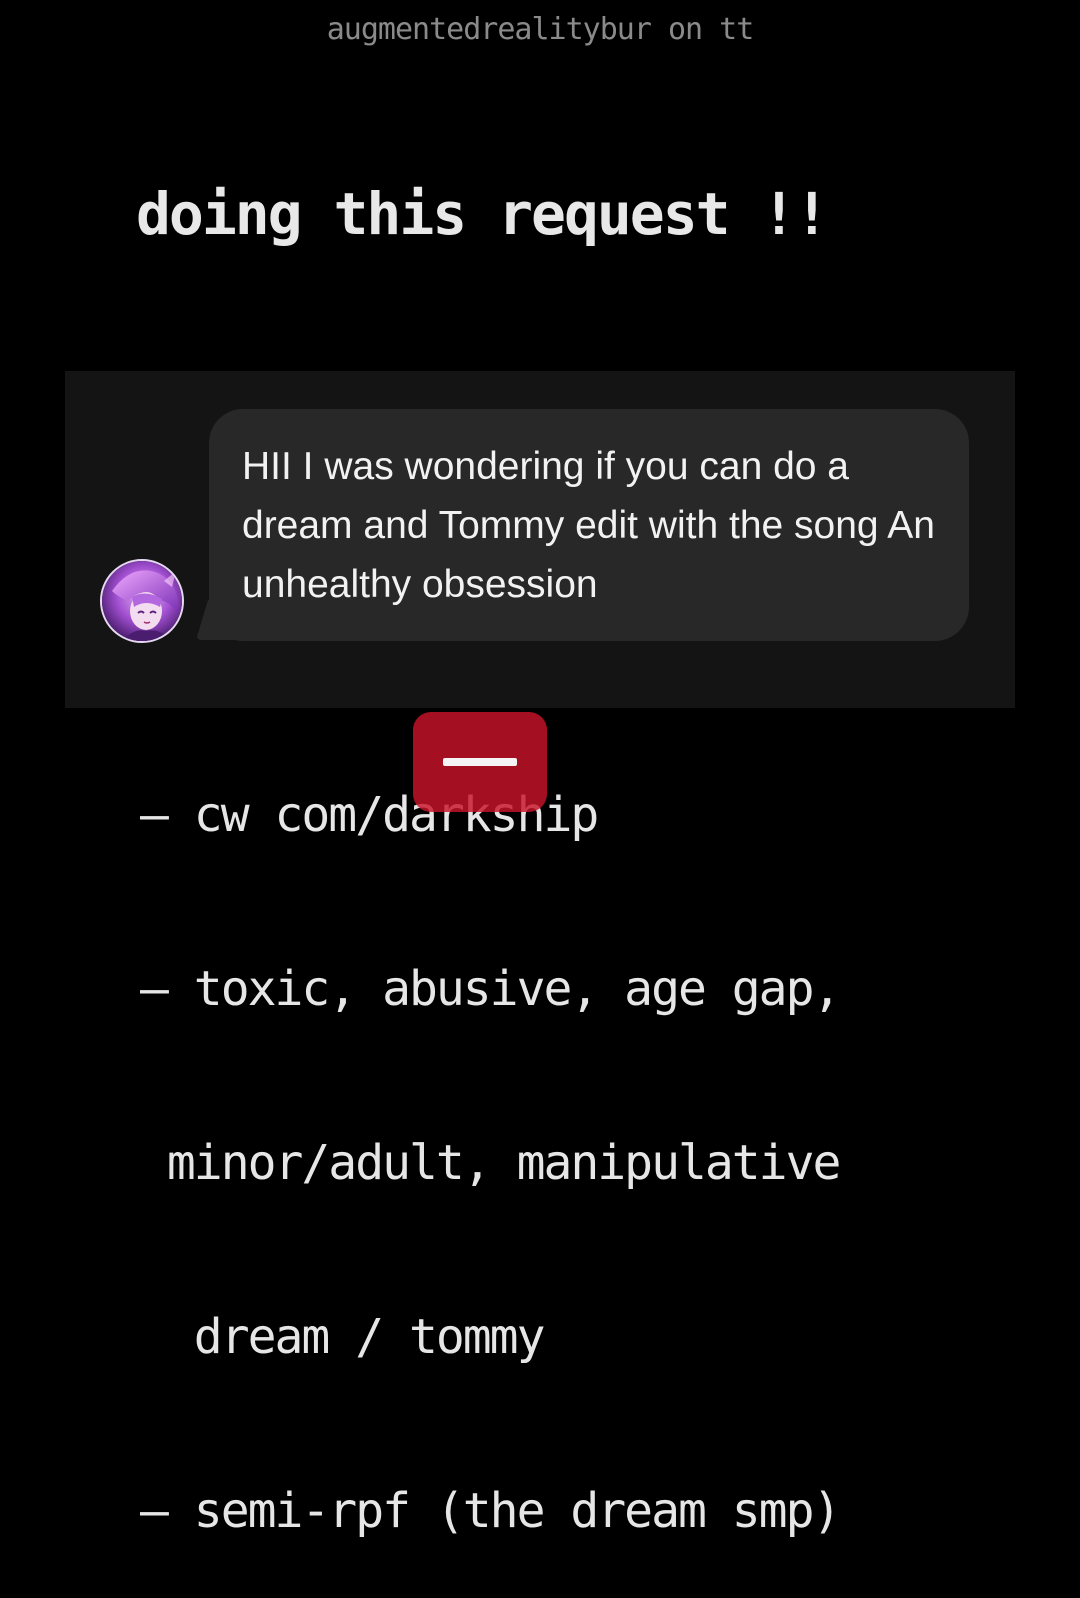  I want to click on anime-character-avatar-icon, so click(142, 601).